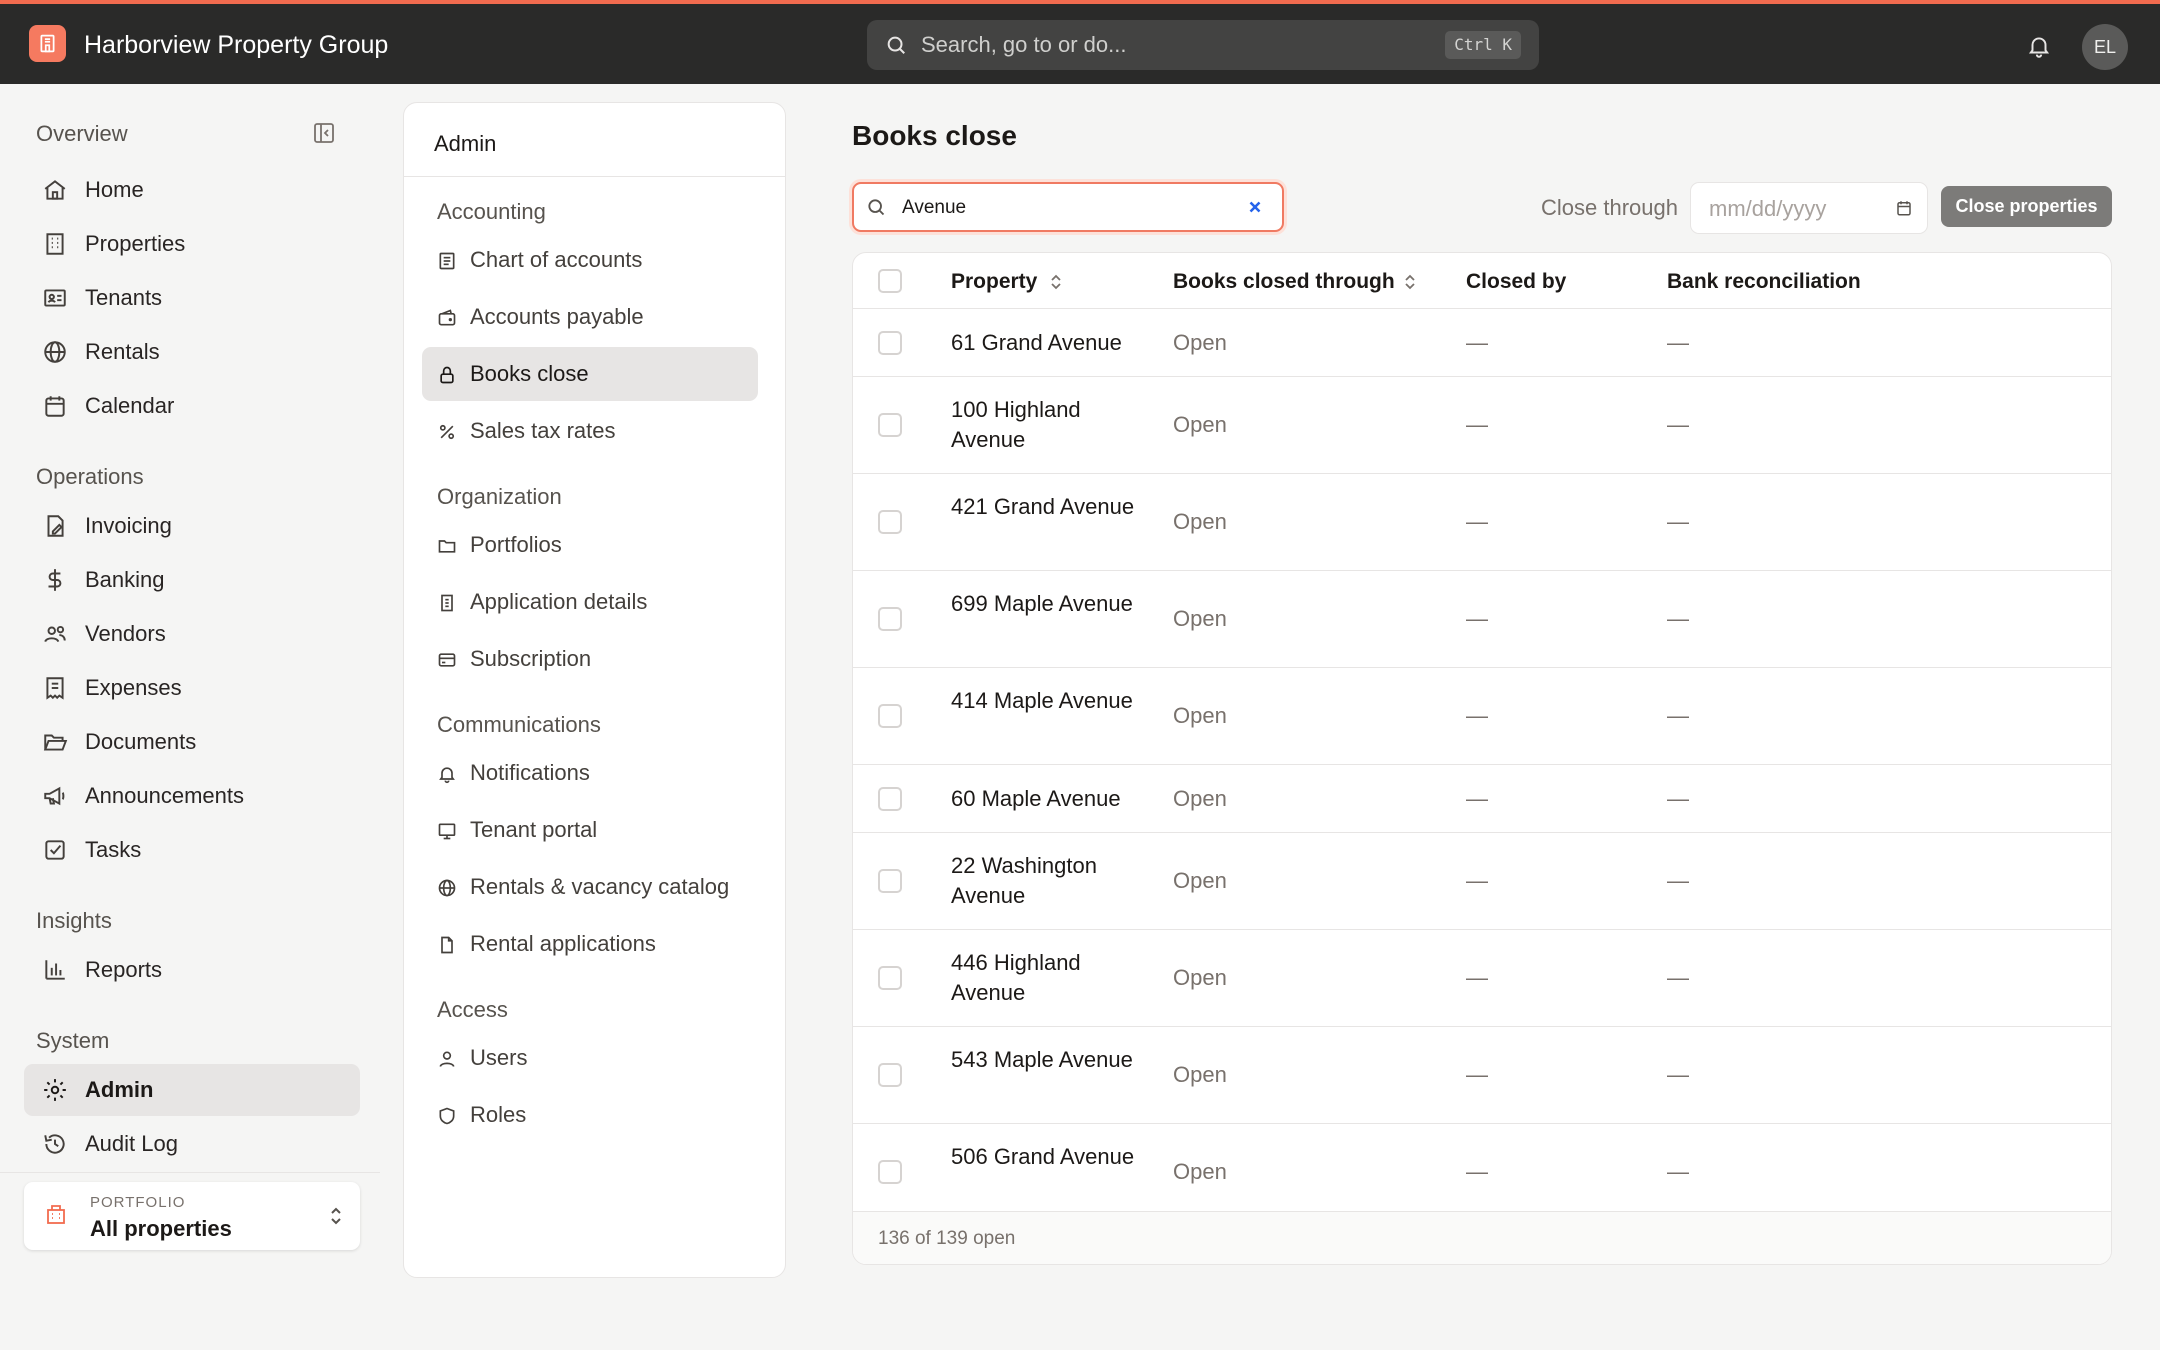 The width and height of the screenshot is (2160, 1350). Describe the element at coordinates (192, 1090) in the screenshot. I see `sidebar-item-admin: Admin` at that location.